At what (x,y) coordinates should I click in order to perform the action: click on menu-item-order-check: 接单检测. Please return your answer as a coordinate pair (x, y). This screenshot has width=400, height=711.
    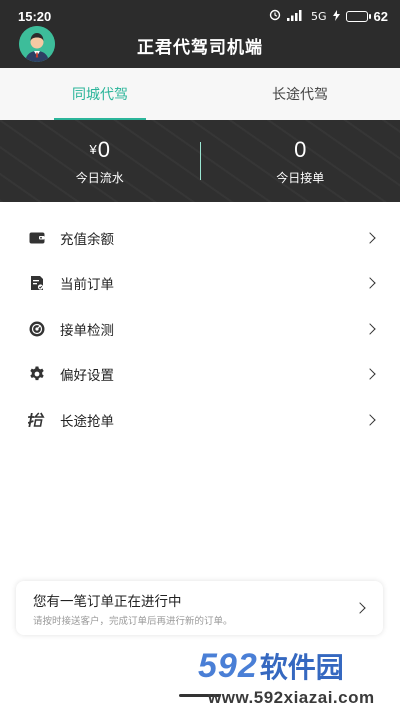
    Looking at the image, I should click on (200, 329).